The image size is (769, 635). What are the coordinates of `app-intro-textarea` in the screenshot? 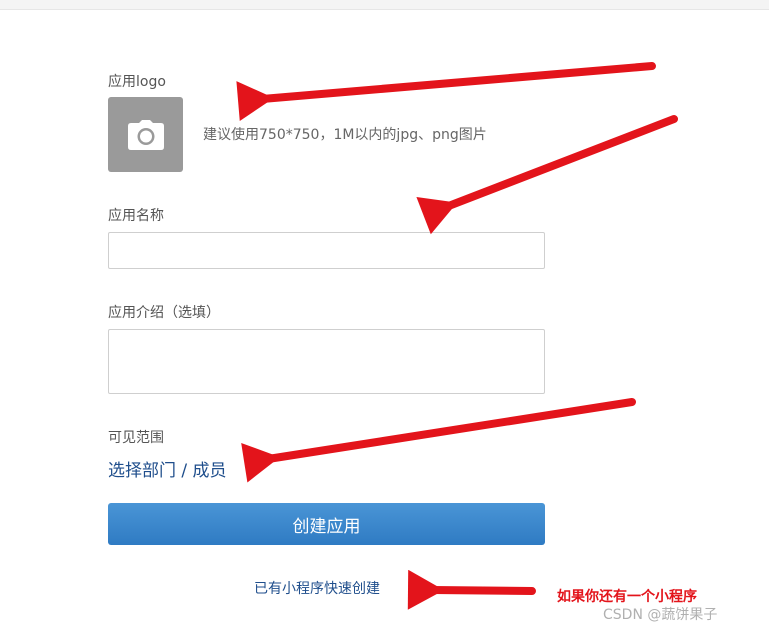 It's located at (326, 361).